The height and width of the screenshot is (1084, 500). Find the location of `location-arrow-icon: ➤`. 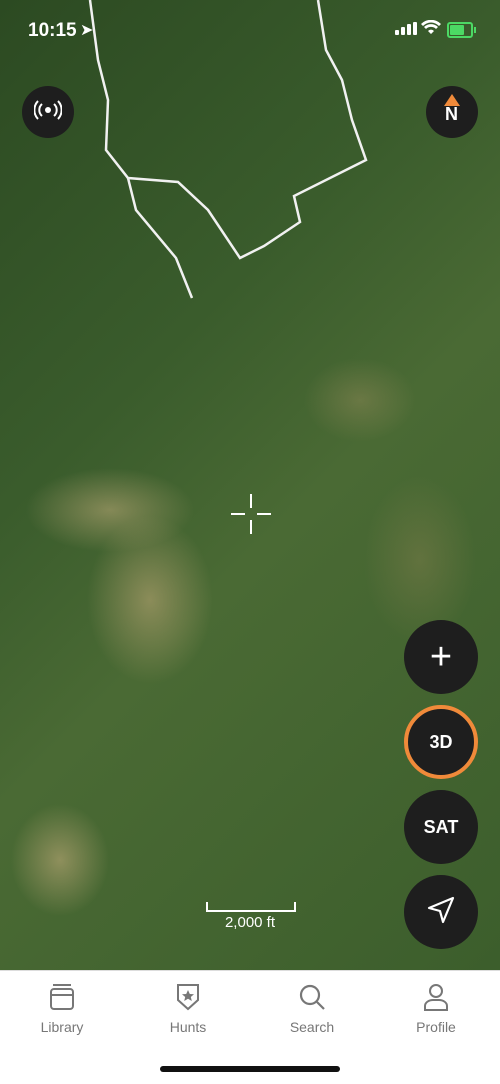

location-arrow-icon: ➤ is located at coordinates (87, 30).